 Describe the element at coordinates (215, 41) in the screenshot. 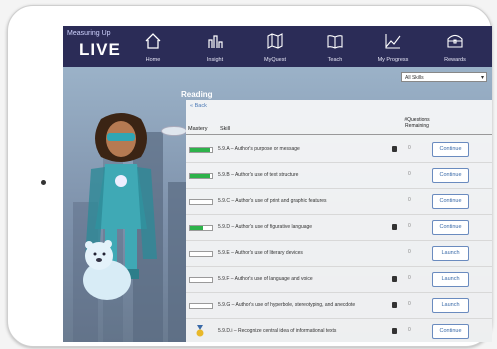

I see `chart-icon` at that location.